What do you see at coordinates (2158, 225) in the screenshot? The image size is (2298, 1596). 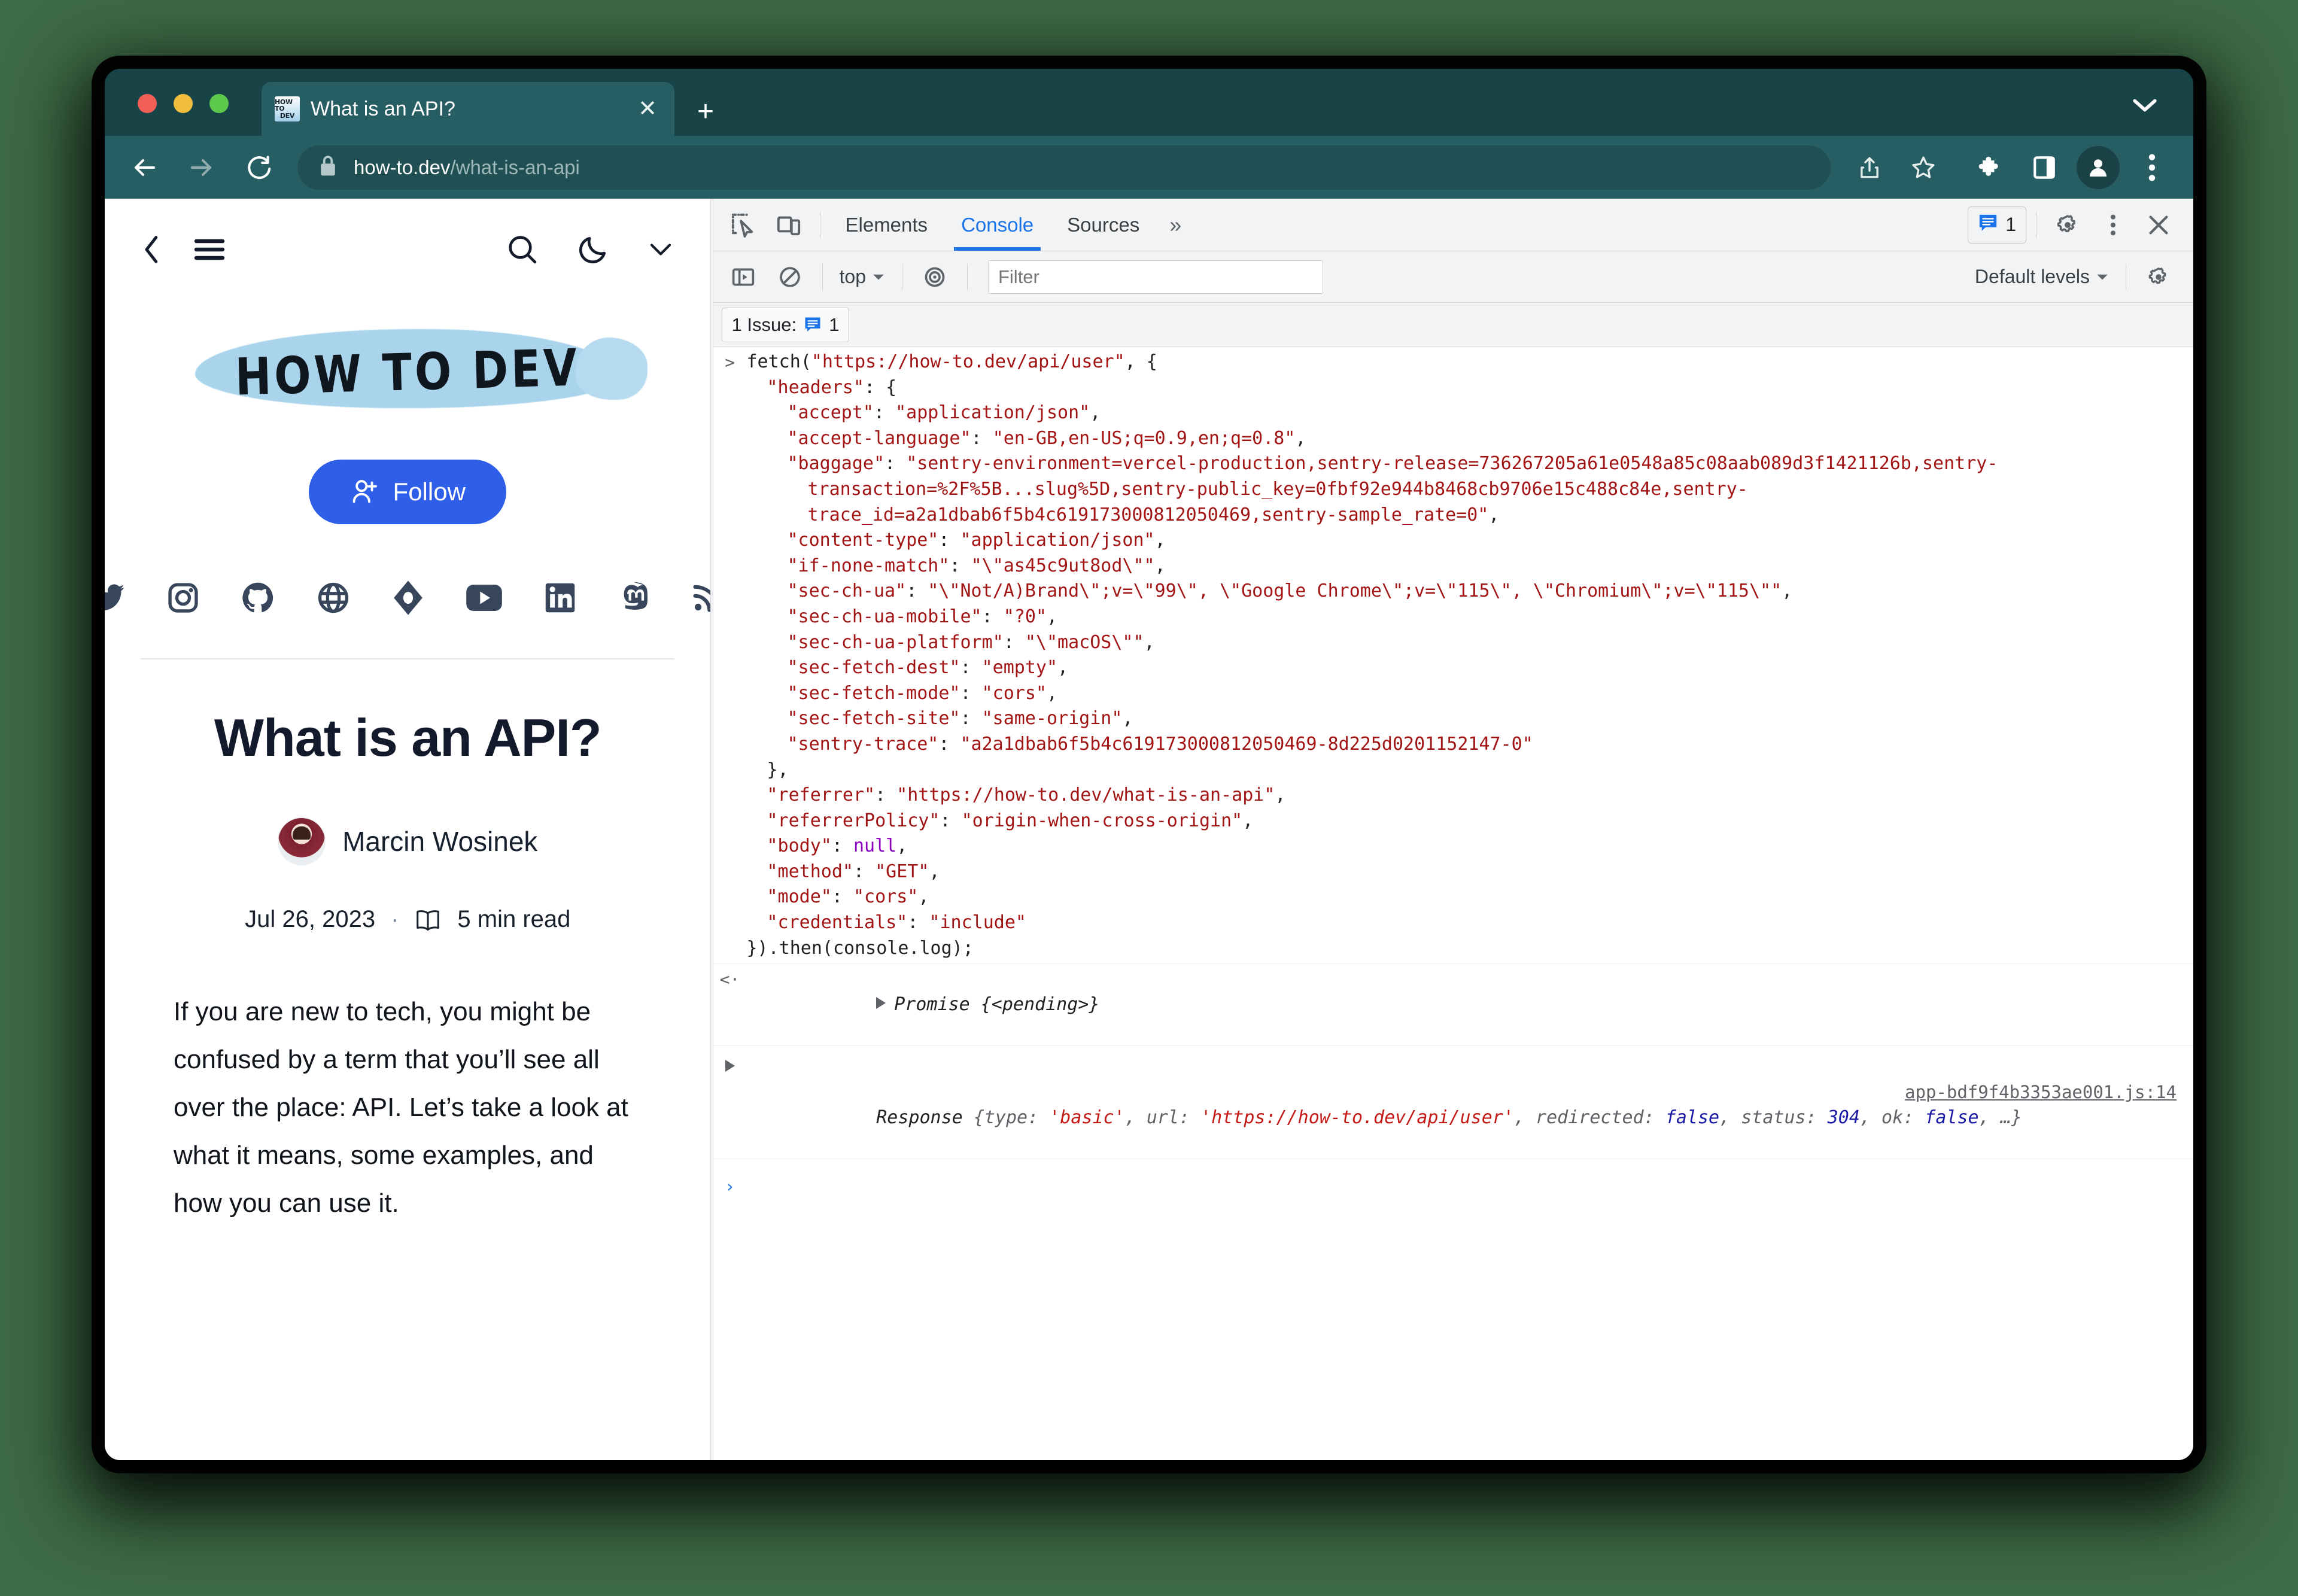 I see `close-icon` at bounding box center [2158, 225].